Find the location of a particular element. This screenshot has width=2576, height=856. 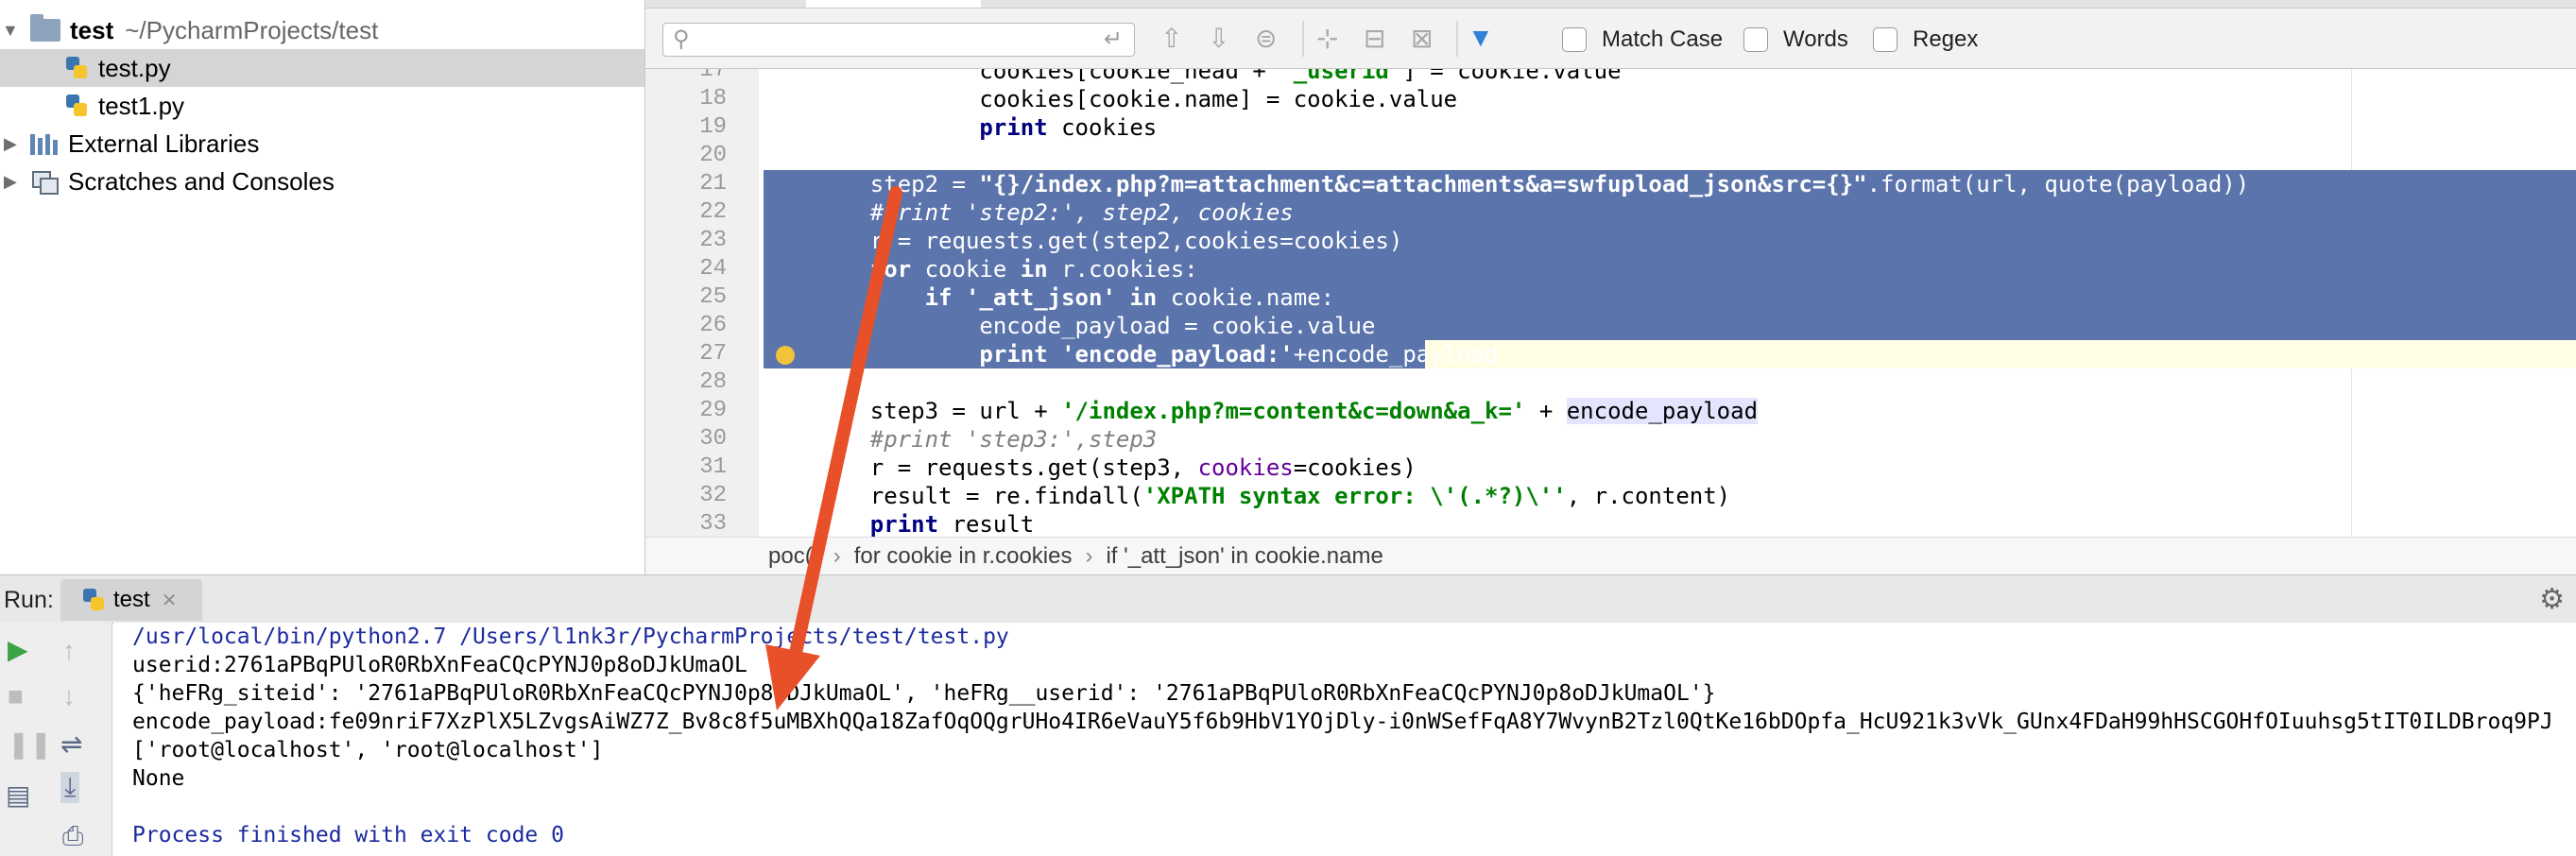

code-line: print result is located at coordinates (952, 524).